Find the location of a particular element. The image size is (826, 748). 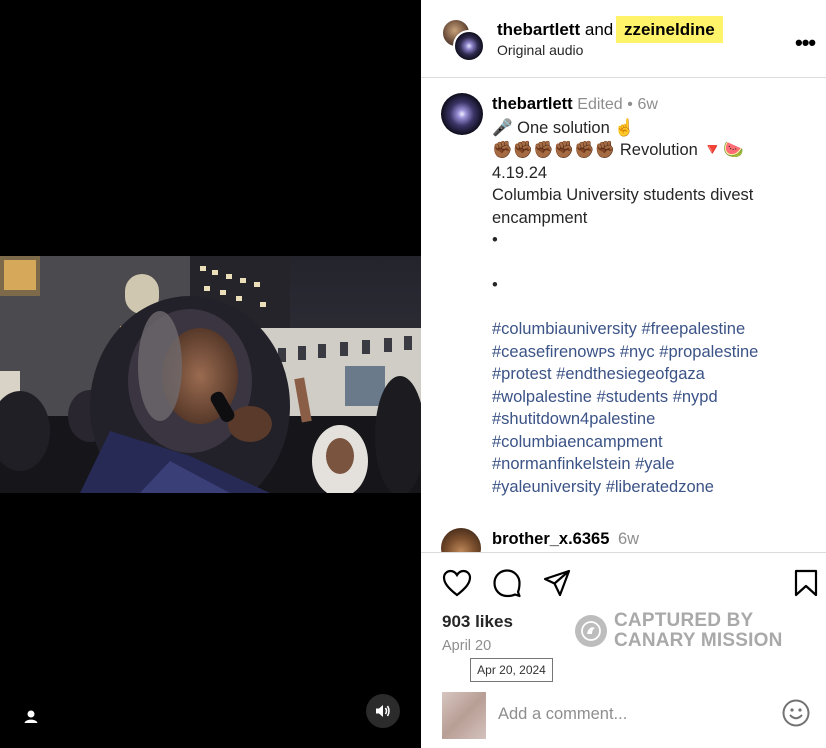

audio-link: Original audio is located at coordinates (540, 50).